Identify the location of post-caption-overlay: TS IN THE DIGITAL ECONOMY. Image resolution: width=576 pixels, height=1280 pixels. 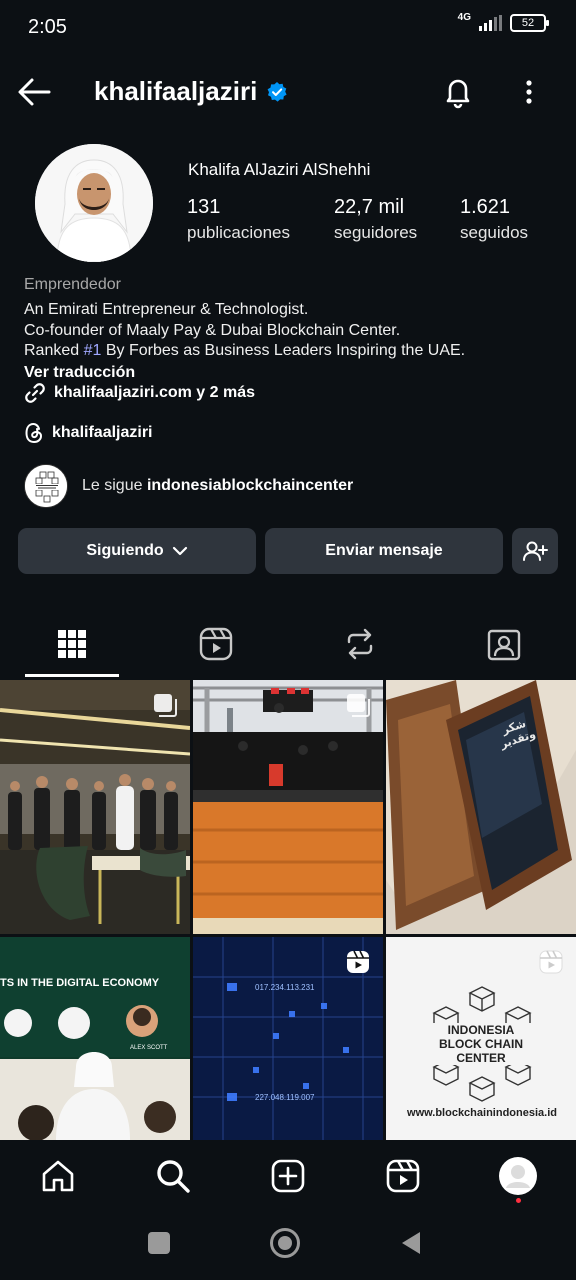
(80, 983).